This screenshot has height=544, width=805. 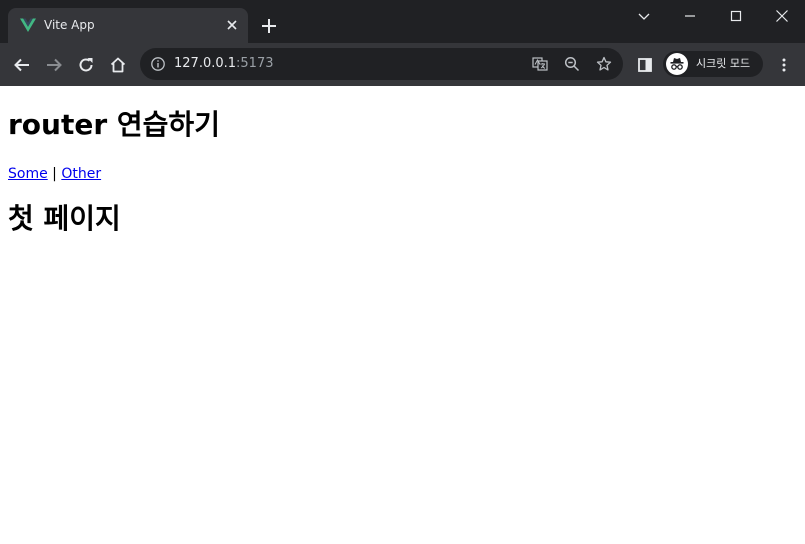 I want to click on bookmark-star-icon, so click(x=604, y=64).